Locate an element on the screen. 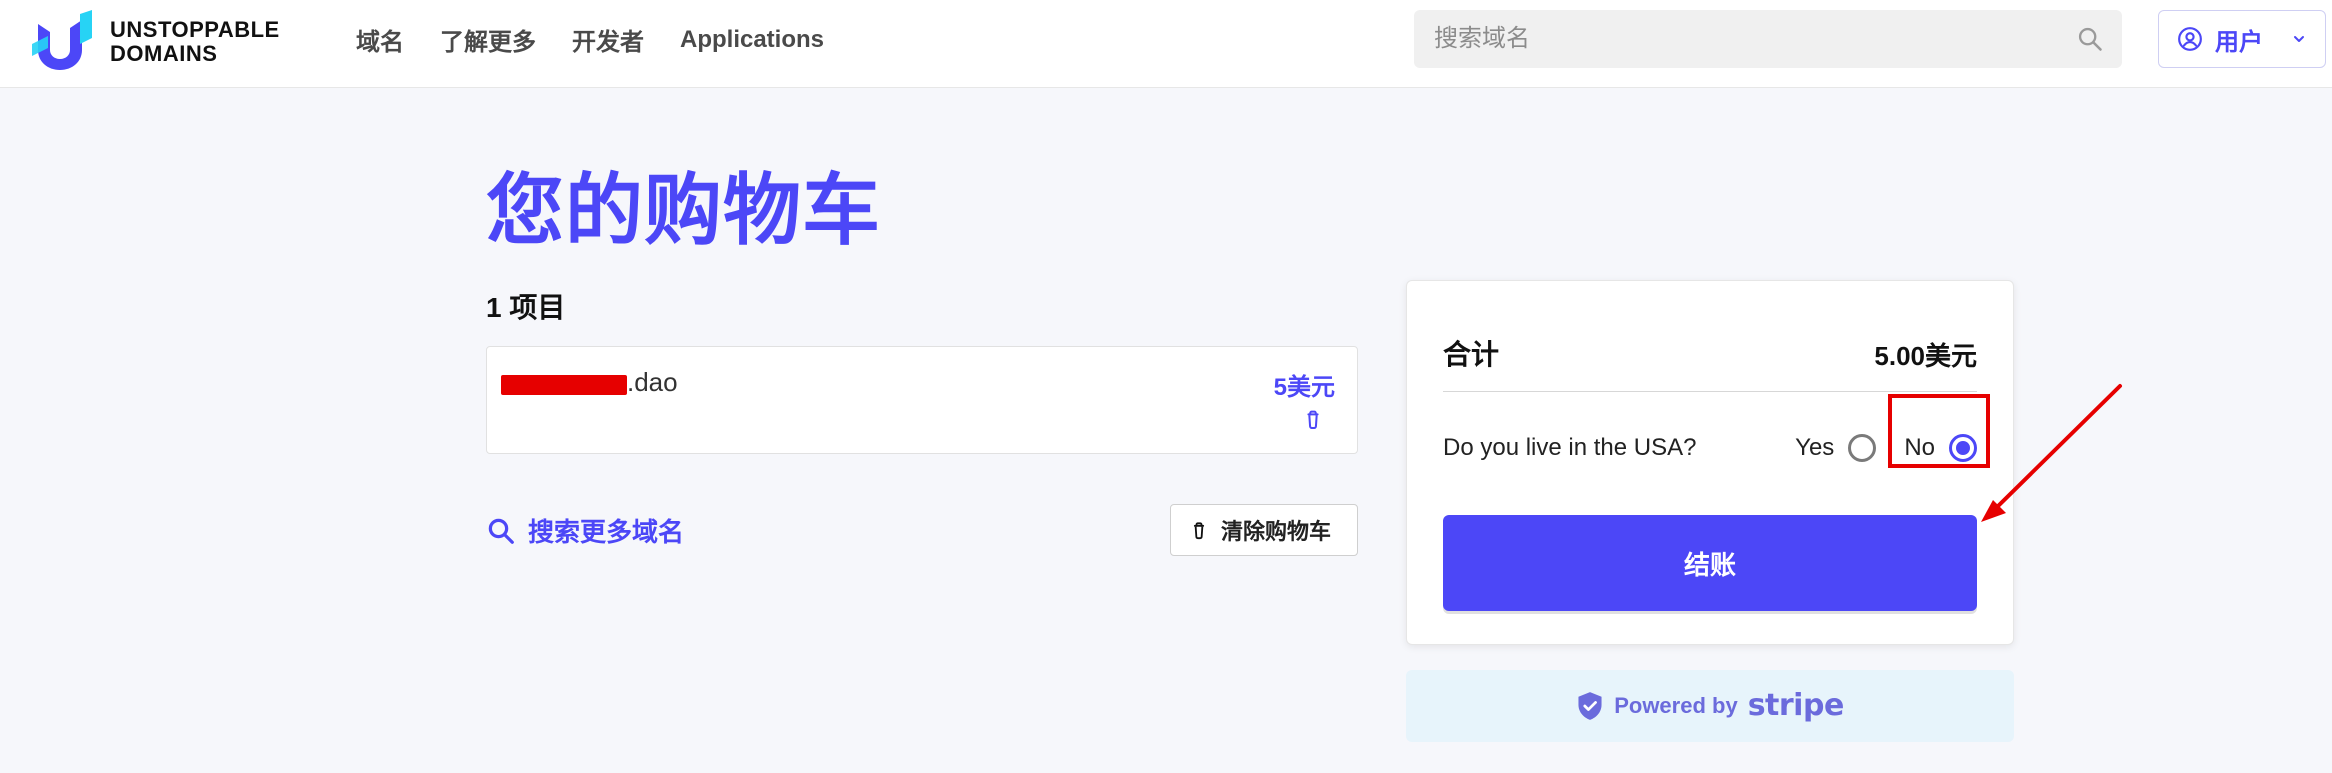 This screenshot has height=773, width=2332. usa-no-radio is located at coordinates (1963, 448).